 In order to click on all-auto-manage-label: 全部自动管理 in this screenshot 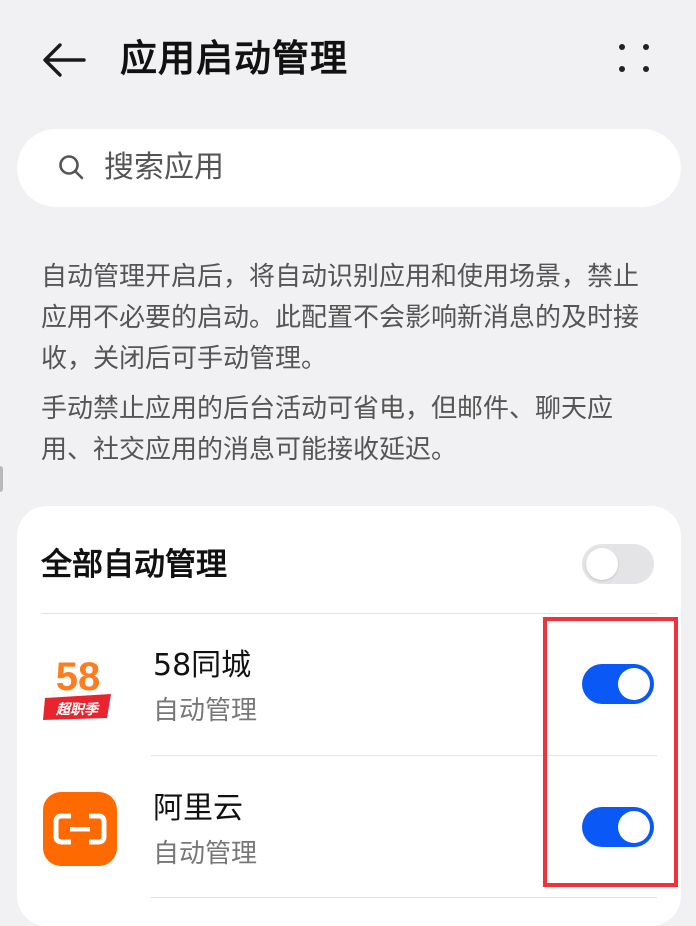, I will do `click(134, 565)`.